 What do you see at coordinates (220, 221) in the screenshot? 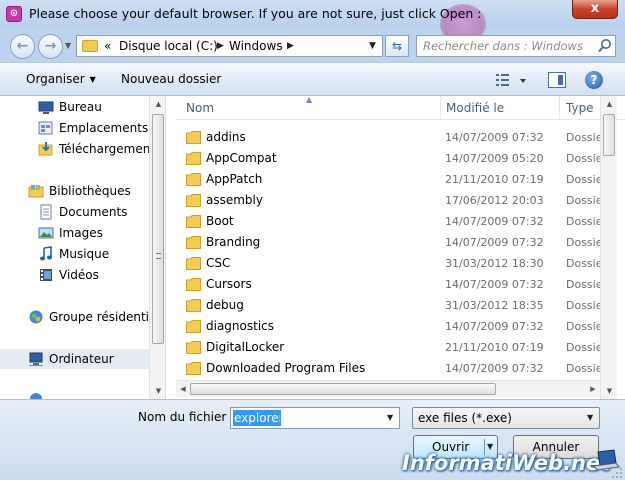
I see `file-name: Boot` at bounding box center [220, 221].